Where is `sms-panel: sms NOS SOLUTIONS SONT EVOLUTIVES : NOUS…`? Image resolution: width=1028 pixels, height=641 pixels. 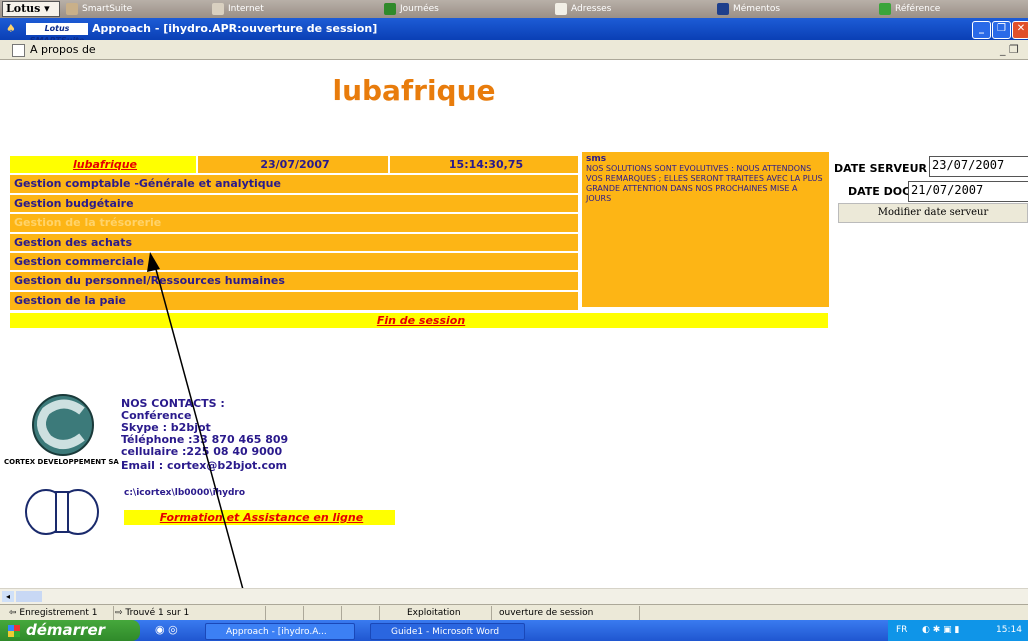
sms-panel: sms NOS SOLUTIONS SONT EVOLUTIVES : NOUS… is located at coordinates (705, 229).